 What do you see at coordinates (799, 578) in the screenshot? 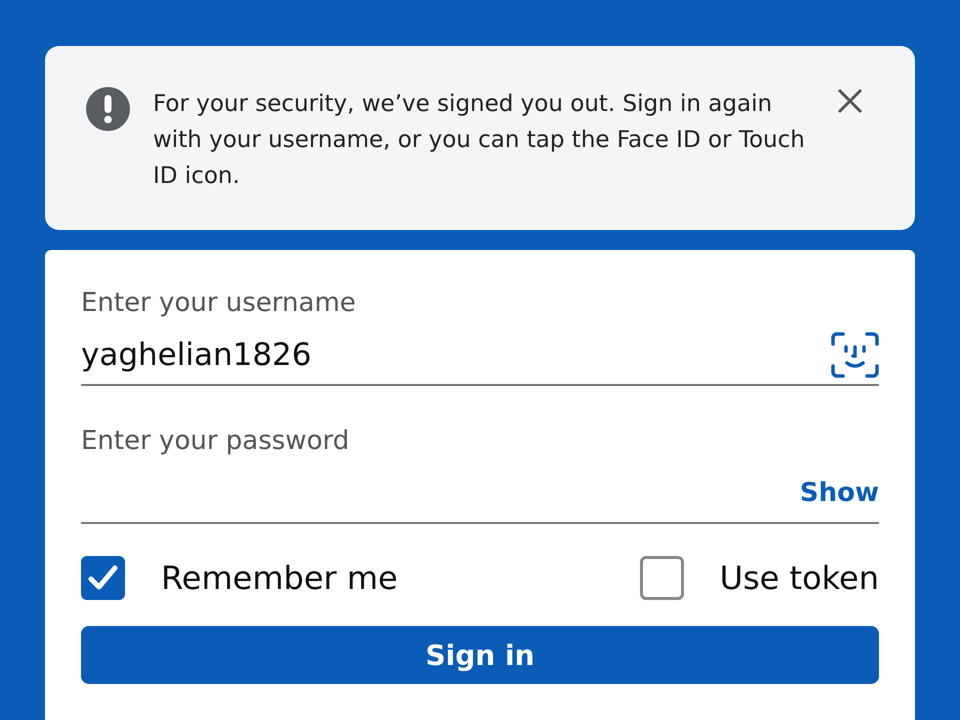
I see `checkbox-label: Use token` at bounding box center [799, 578].